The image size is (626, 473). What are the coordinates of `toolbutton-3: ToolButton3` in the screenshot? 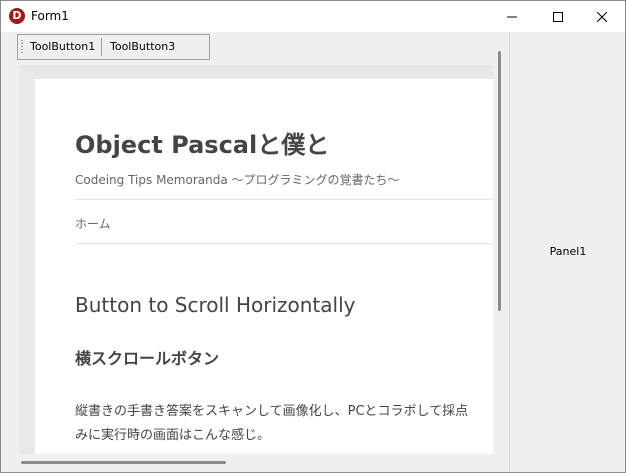 It's located at (142, 47).